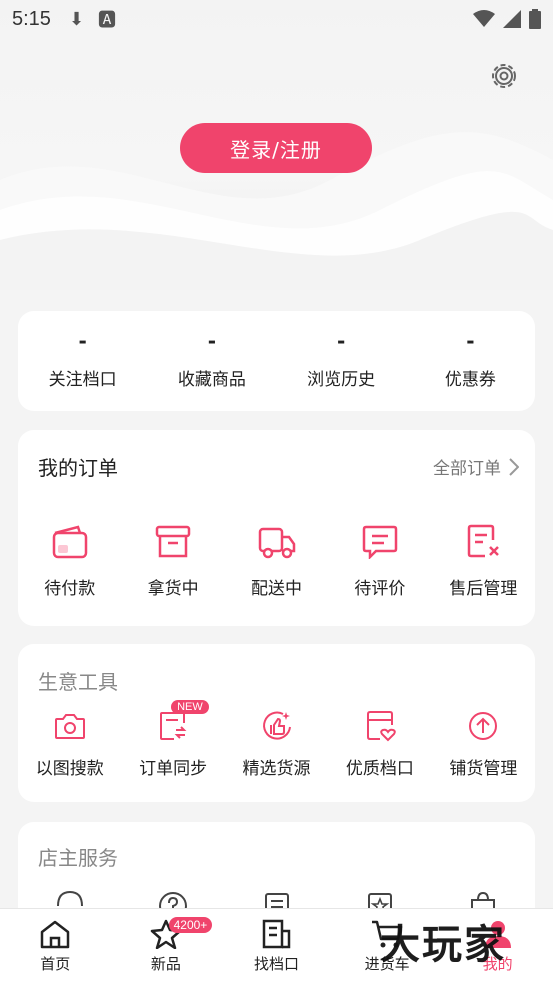 Image resolution: width=553 pixels, height=984 pixels. What do you see at coordinates (276, 19) in the screenshot?
I see `status-bar: 5:15 ⬇ 🅰` at bounding box center [276, 19].